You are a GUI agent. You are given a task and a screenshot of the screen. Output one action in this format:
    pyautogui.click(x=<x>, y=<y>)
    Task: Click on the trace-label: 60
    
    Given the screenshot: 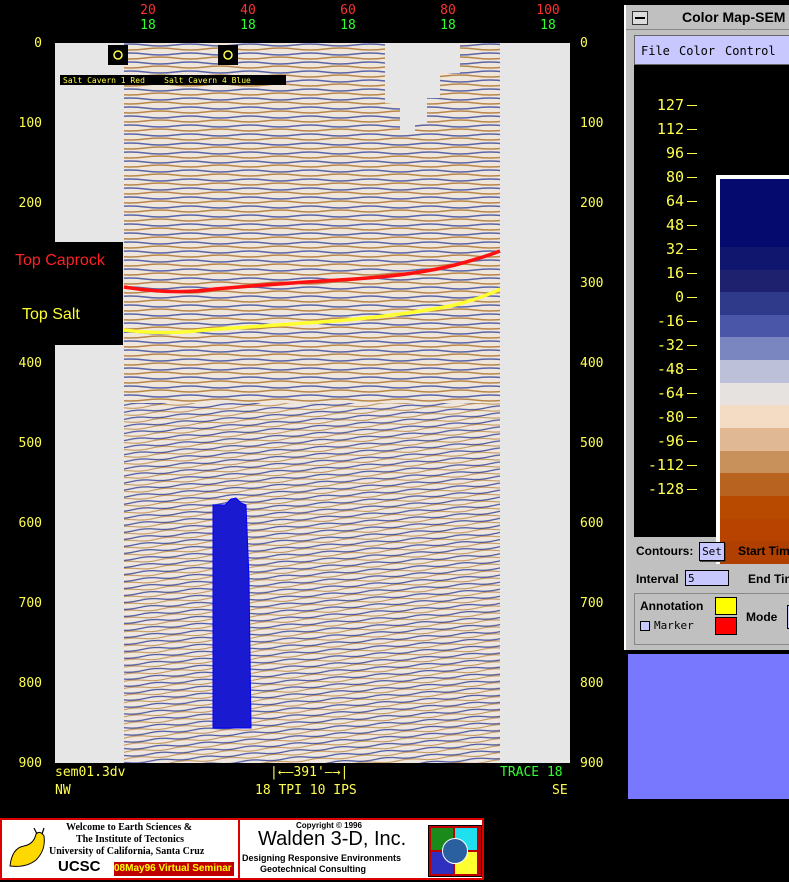 What is the action you would take?
    pyautogui.click(x=348, y=10)
    